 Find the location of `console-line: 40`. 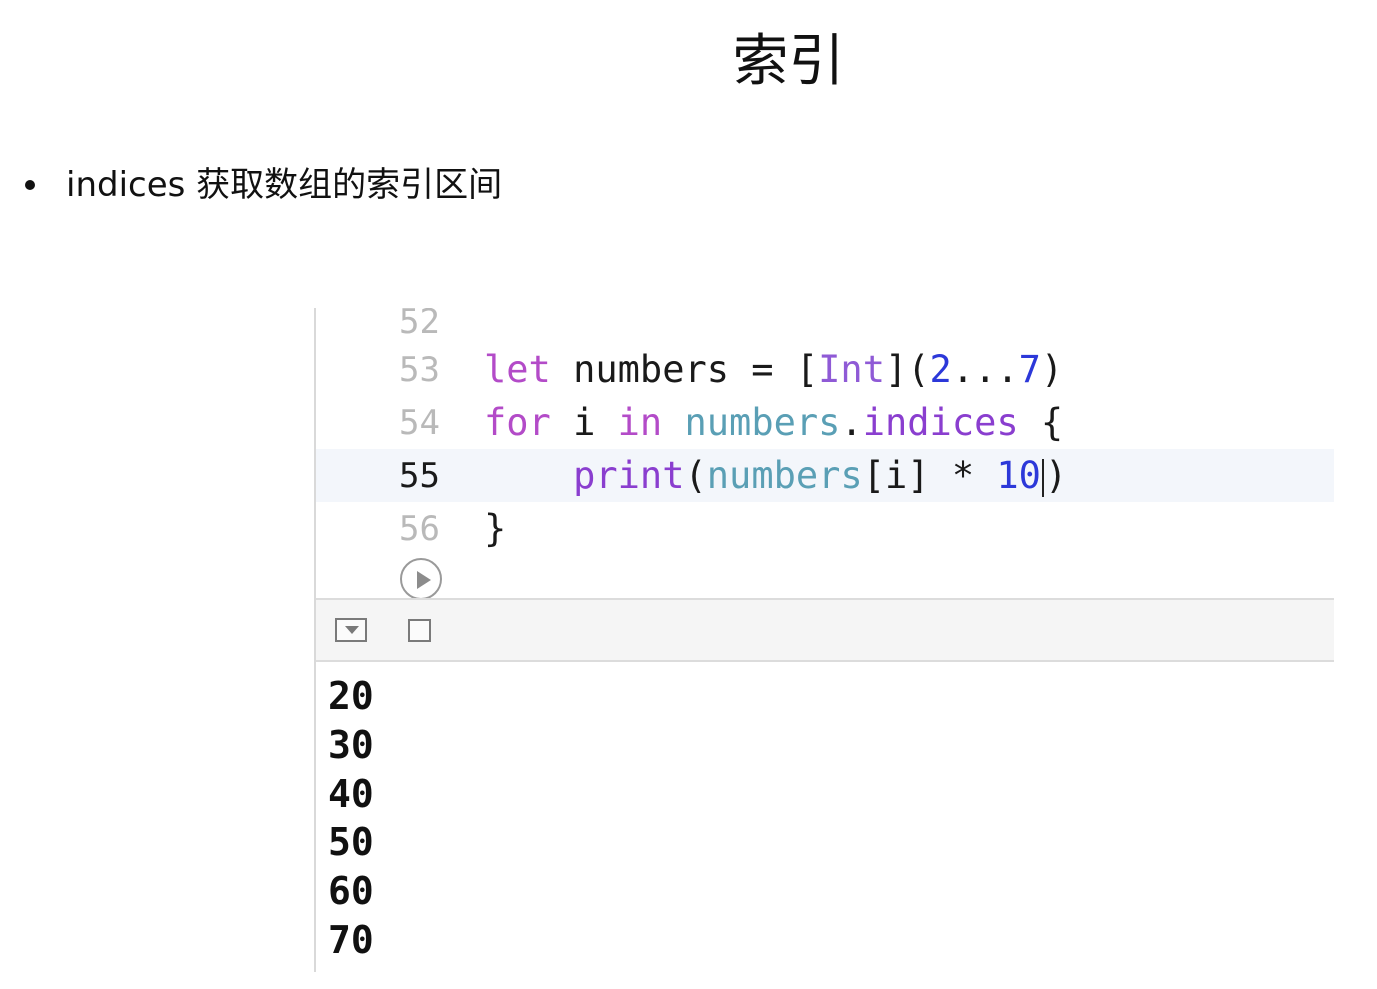

console-line: 40 is located at coordinates (351, 793).